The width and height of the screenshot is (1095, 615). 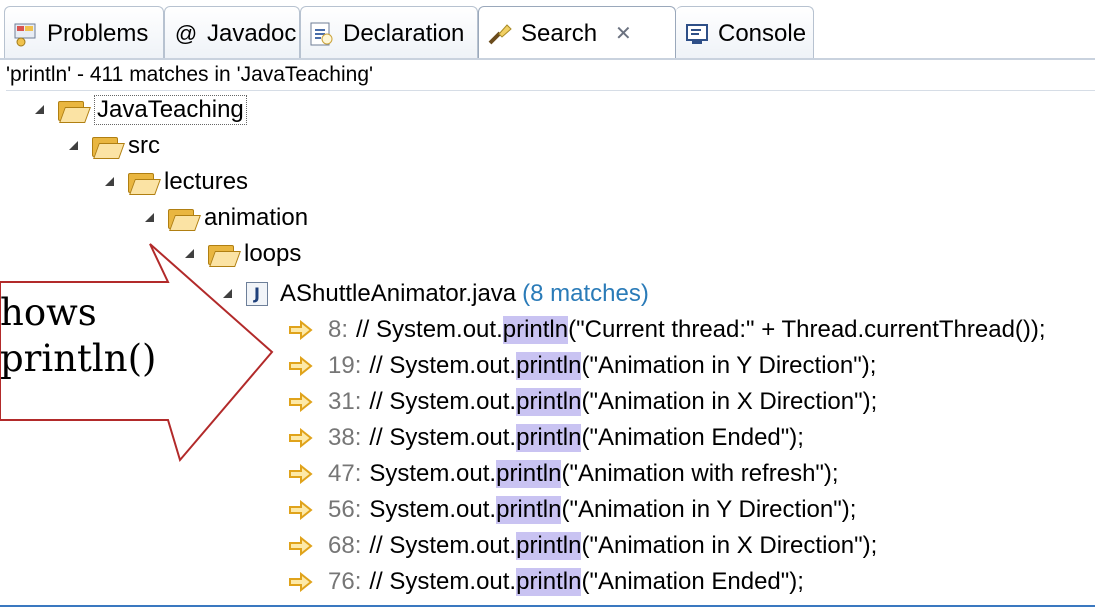 I want to click on problems-icon, so click(x=26, y=34).